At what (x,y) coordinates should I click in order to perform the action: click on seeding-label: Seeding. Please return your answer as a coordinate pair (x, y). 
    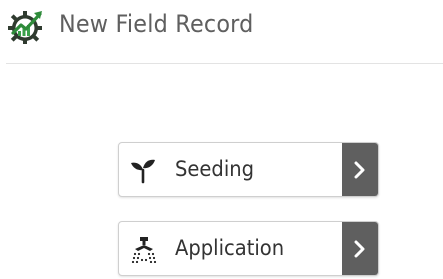
    Looking at the image, I should click on (215, 169).